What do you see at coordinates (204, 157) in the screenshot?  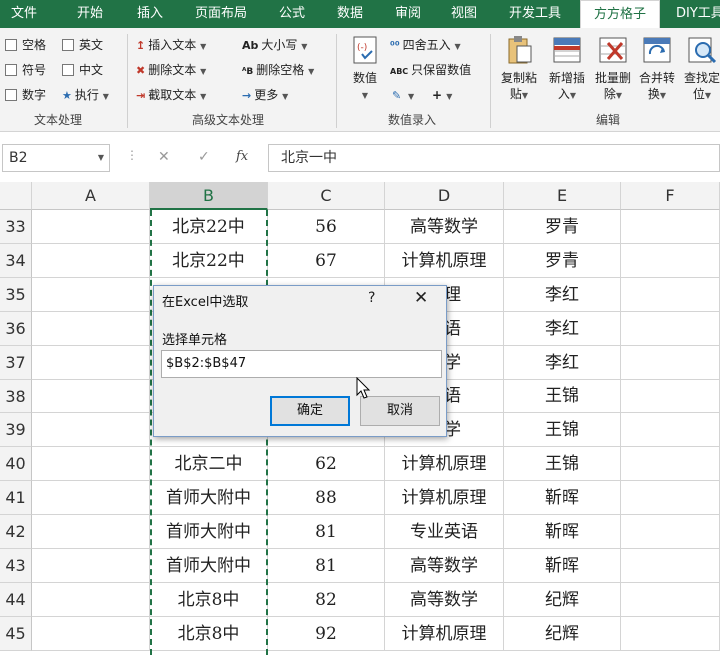 I see `enter-icon: ✓` at bounding box center [204, 157].